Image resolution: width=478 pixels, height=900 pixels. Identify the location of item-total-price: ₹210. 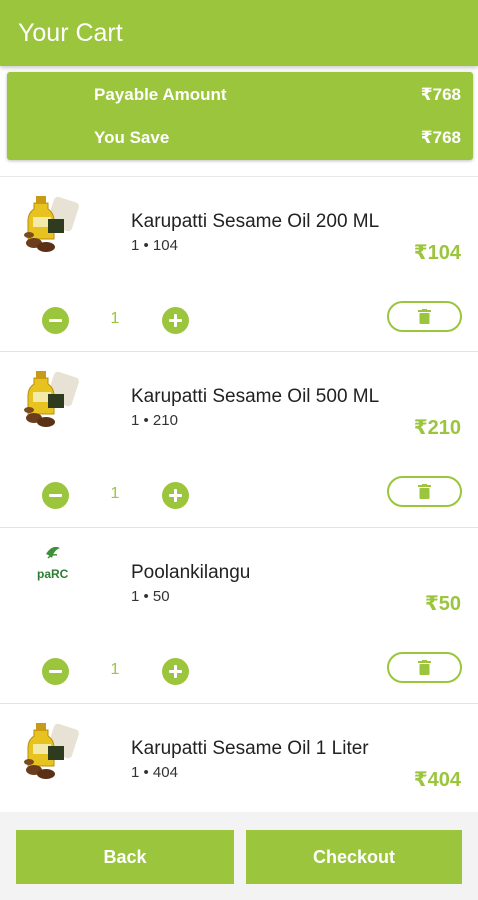
(437, 428).